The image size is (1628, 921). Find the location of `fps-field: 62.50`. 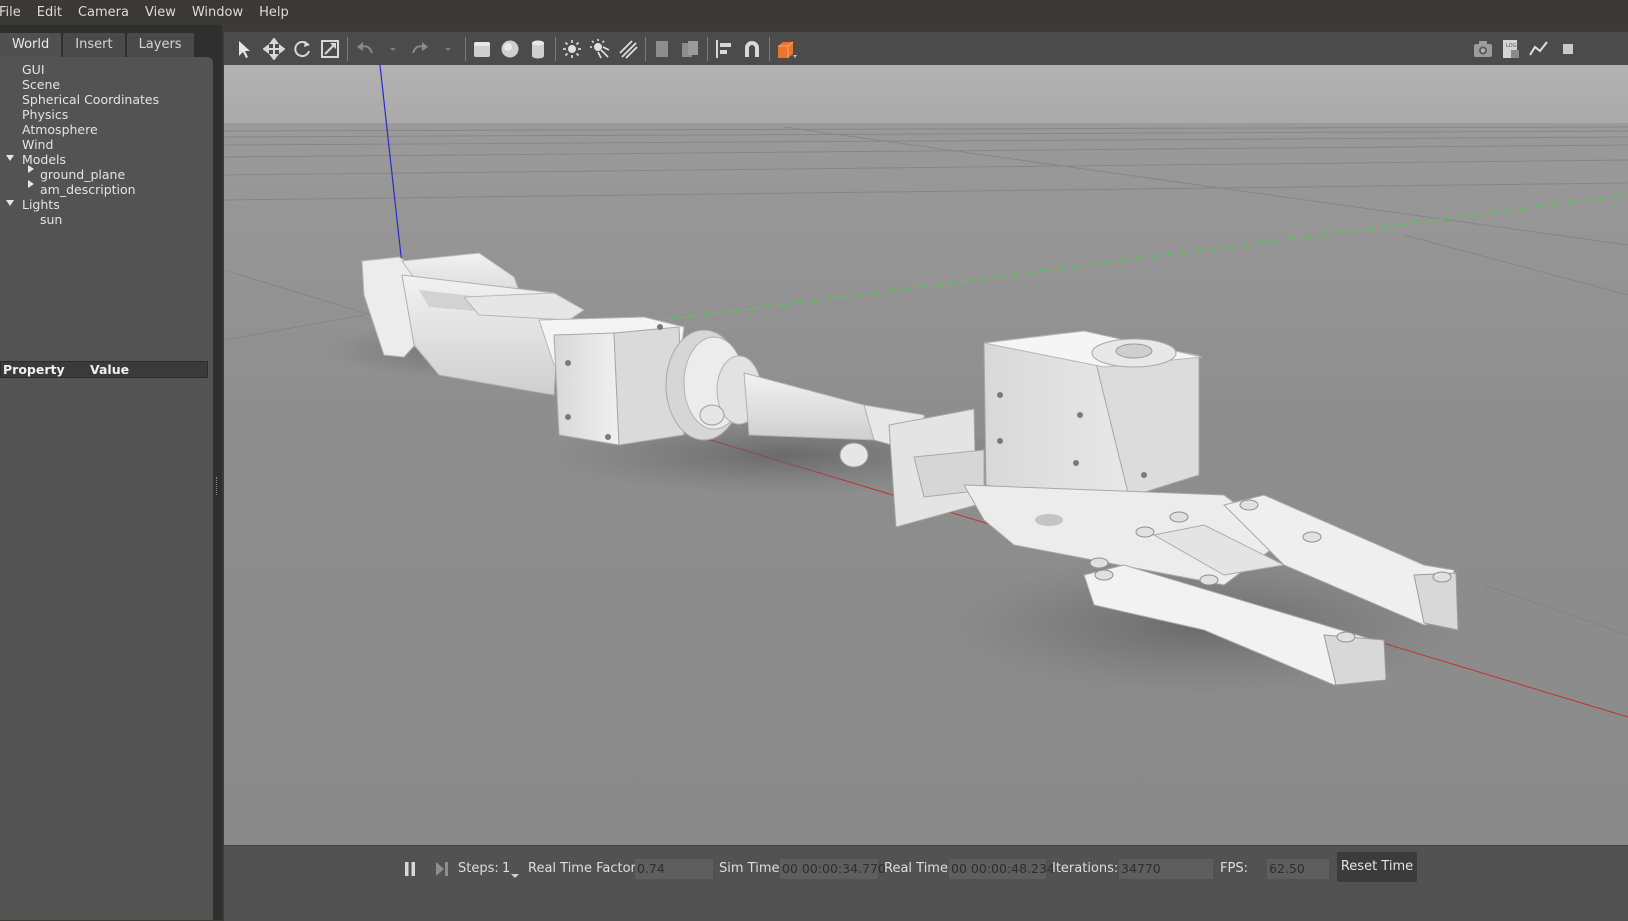

fps-field: 62.50 is located at coordinates (1298, 869).